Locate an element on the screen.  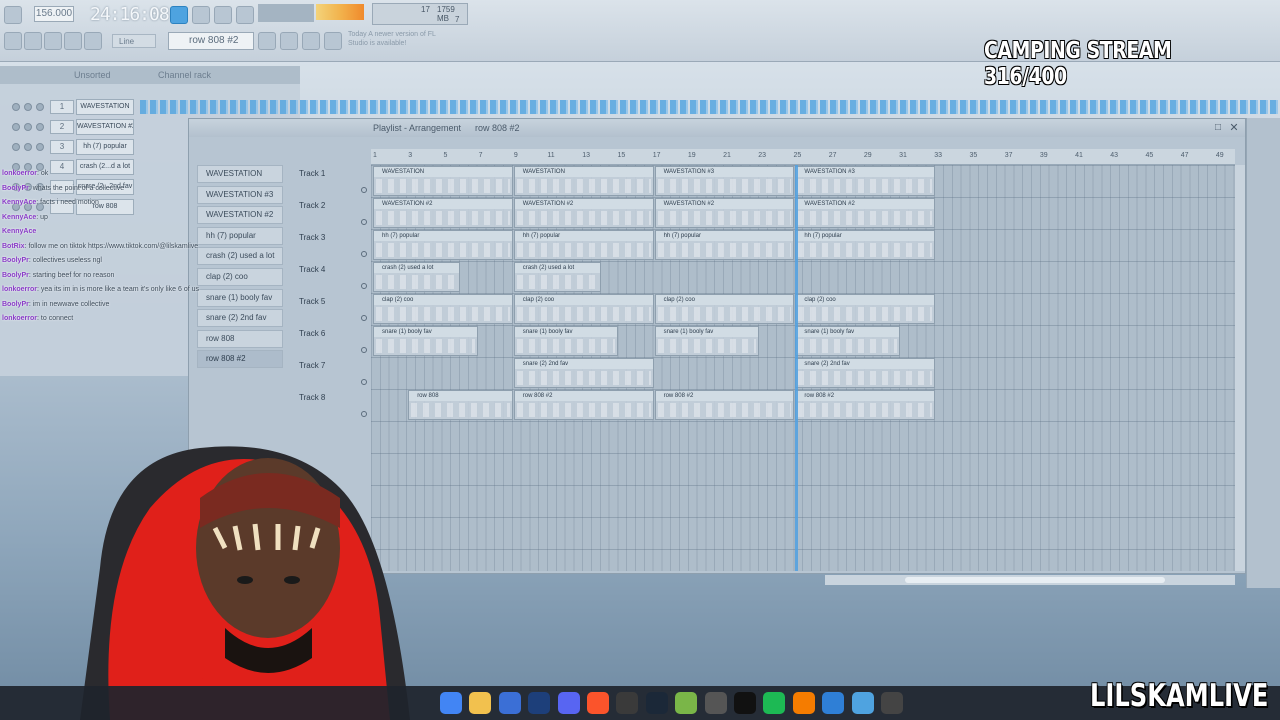
channel-filter: Unsorted is located at coordinates (92, 75).